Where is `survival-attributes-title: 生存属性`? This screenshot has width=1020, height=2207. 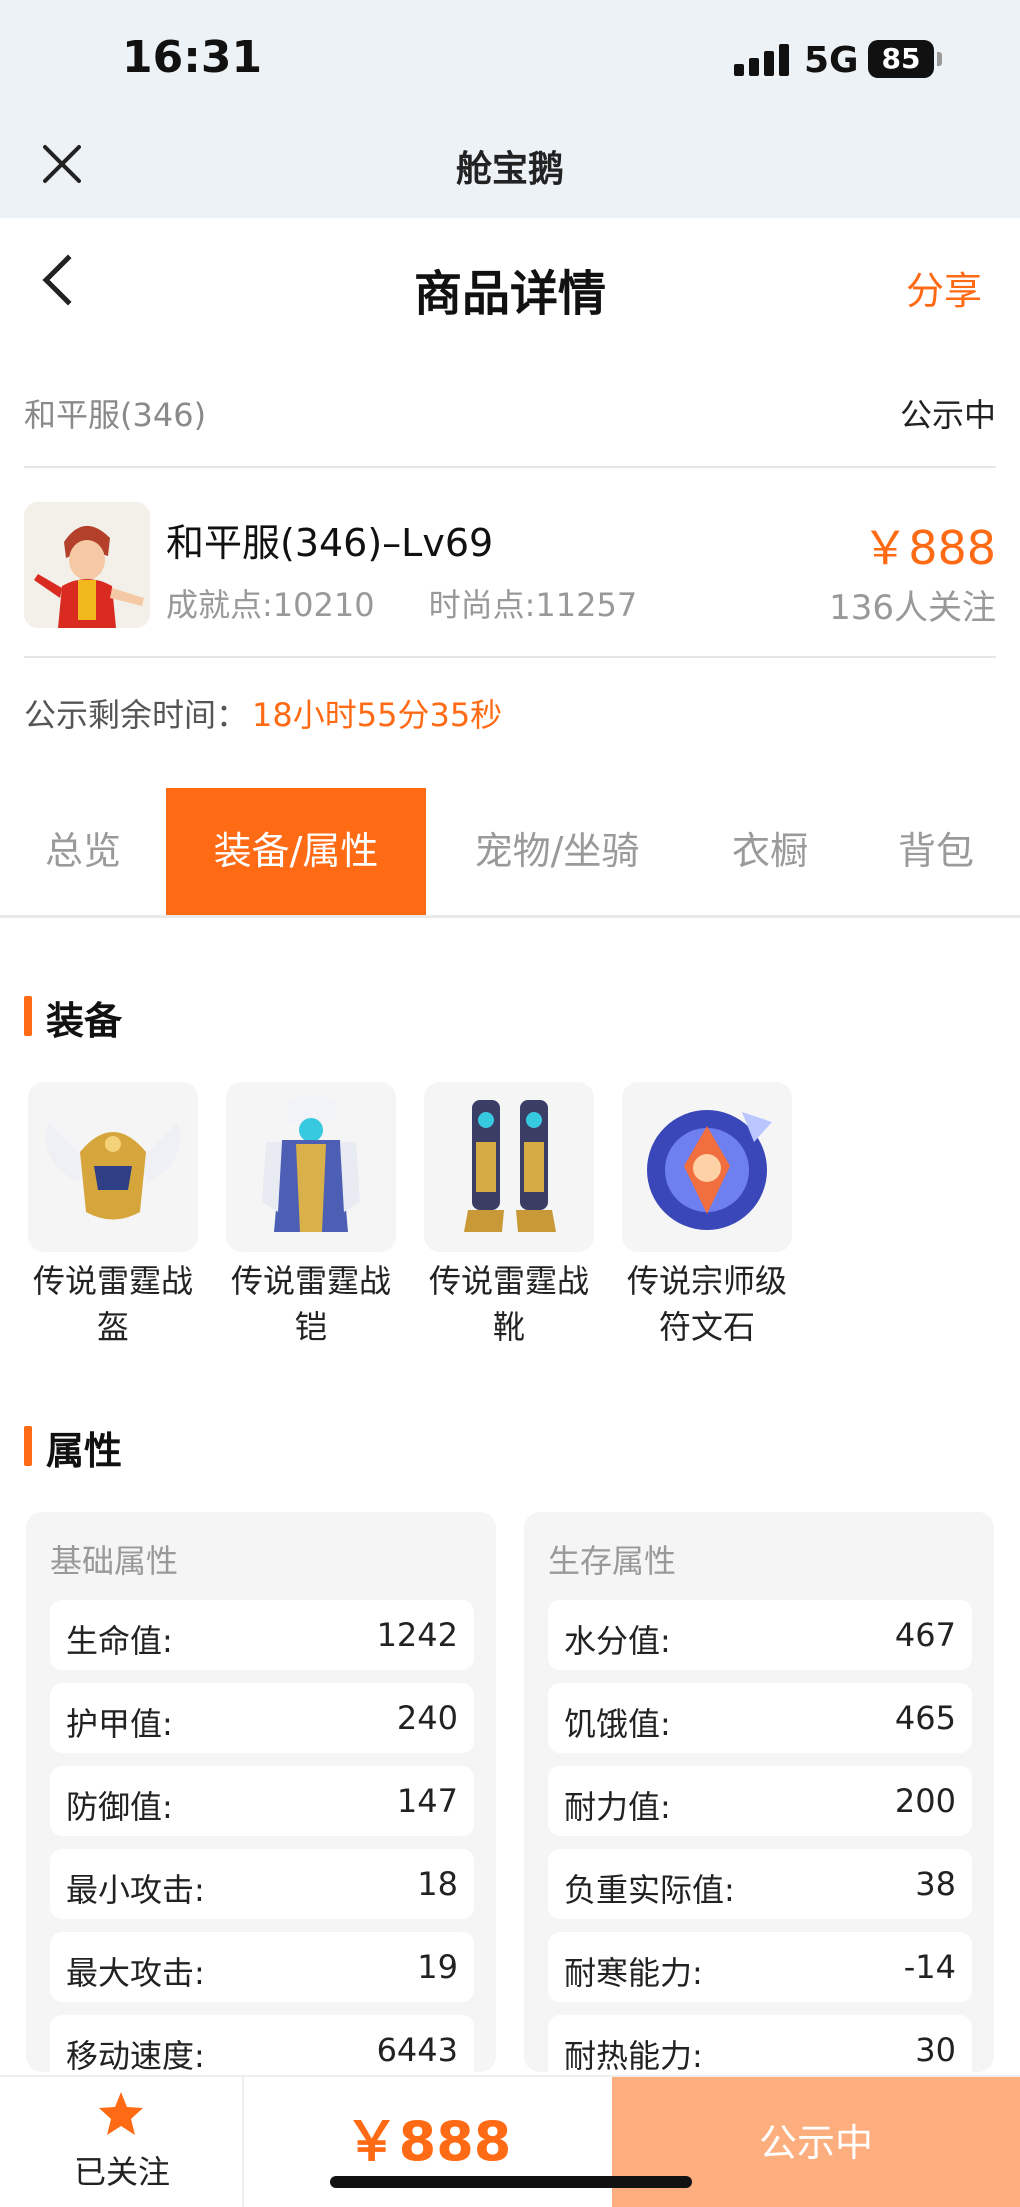 survival-attributes-title: 生存属性 is located at coordinates (612, 1561).